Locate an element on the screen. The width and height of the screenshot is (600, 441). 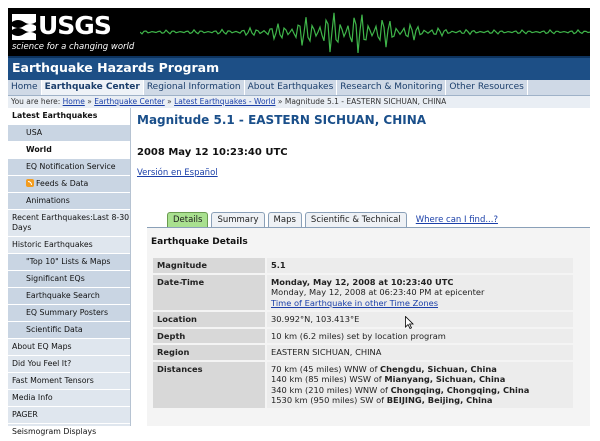
rss-icon is located at coordinates (30, 183).